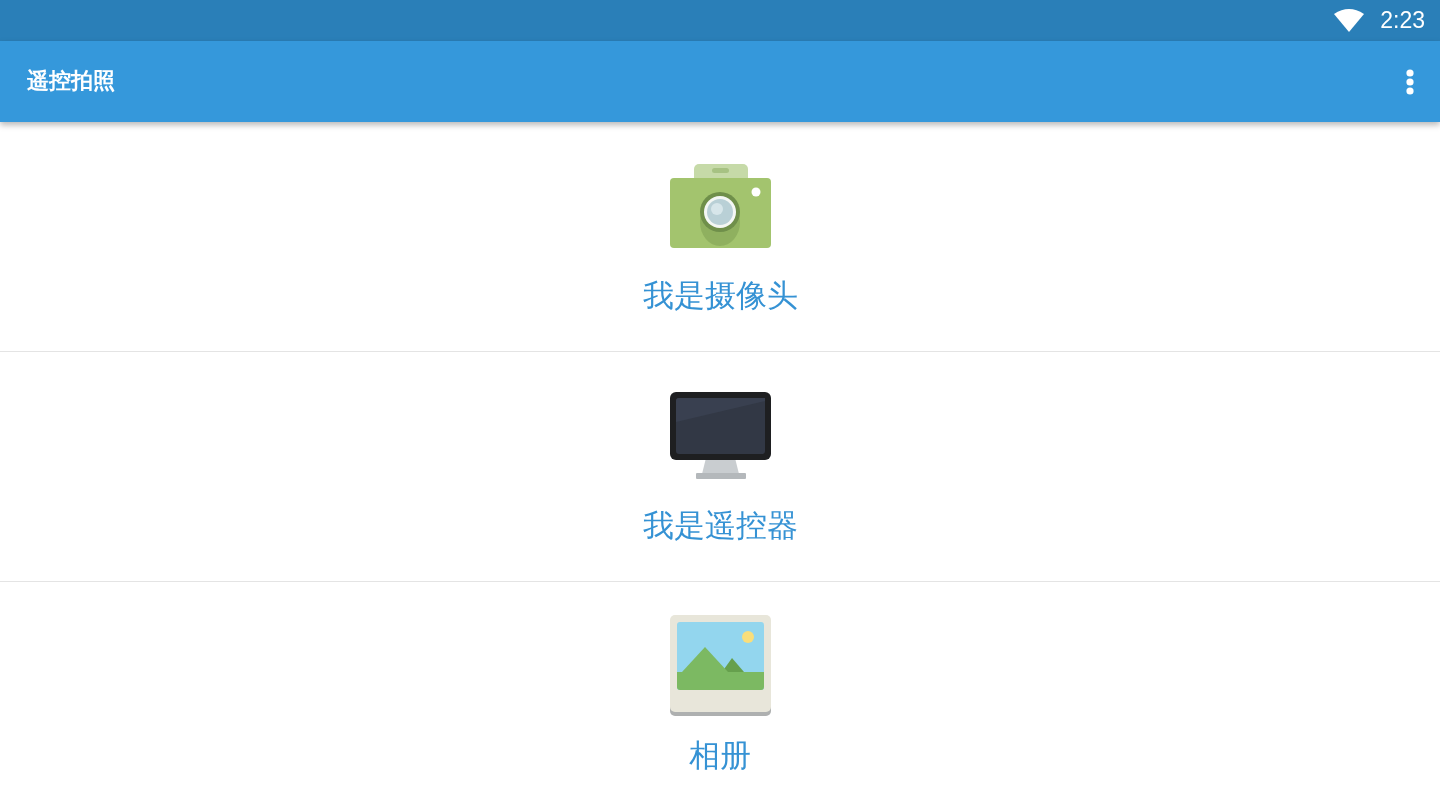  I want to click on monitor-icon, so click(720, 435).